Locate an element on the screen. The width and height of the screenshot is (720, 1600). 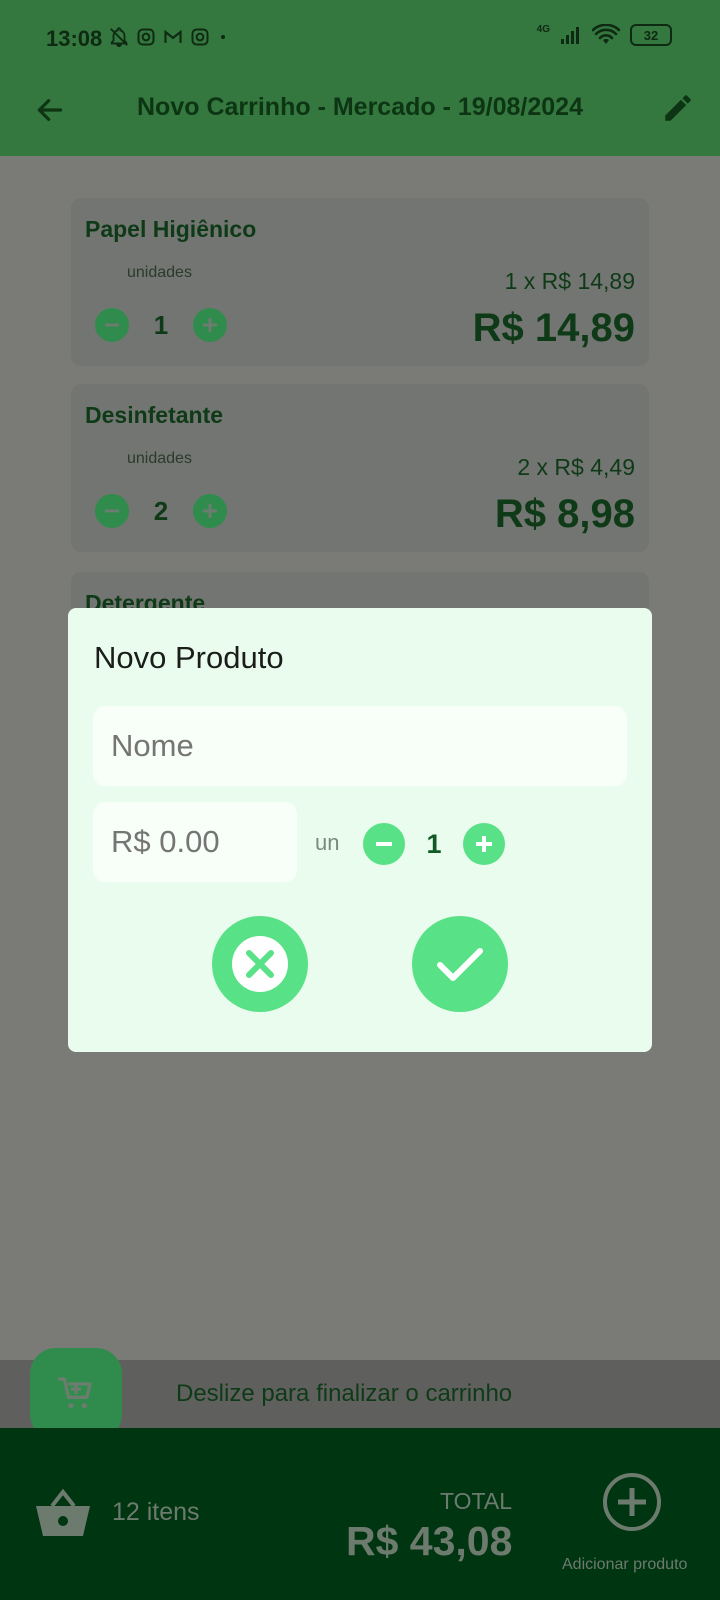
total-label: TOTAL is located at coordinates (476, 1501).